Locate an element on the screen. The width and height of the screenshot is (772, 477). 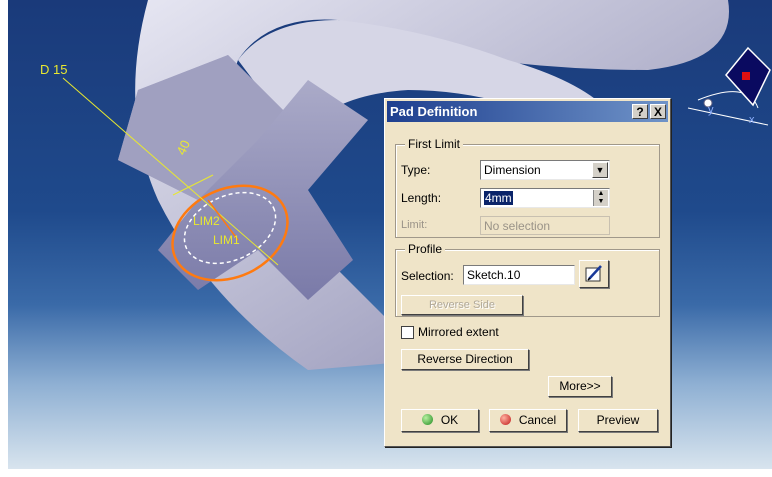
compass-handle is located at coordinates (746, 76).